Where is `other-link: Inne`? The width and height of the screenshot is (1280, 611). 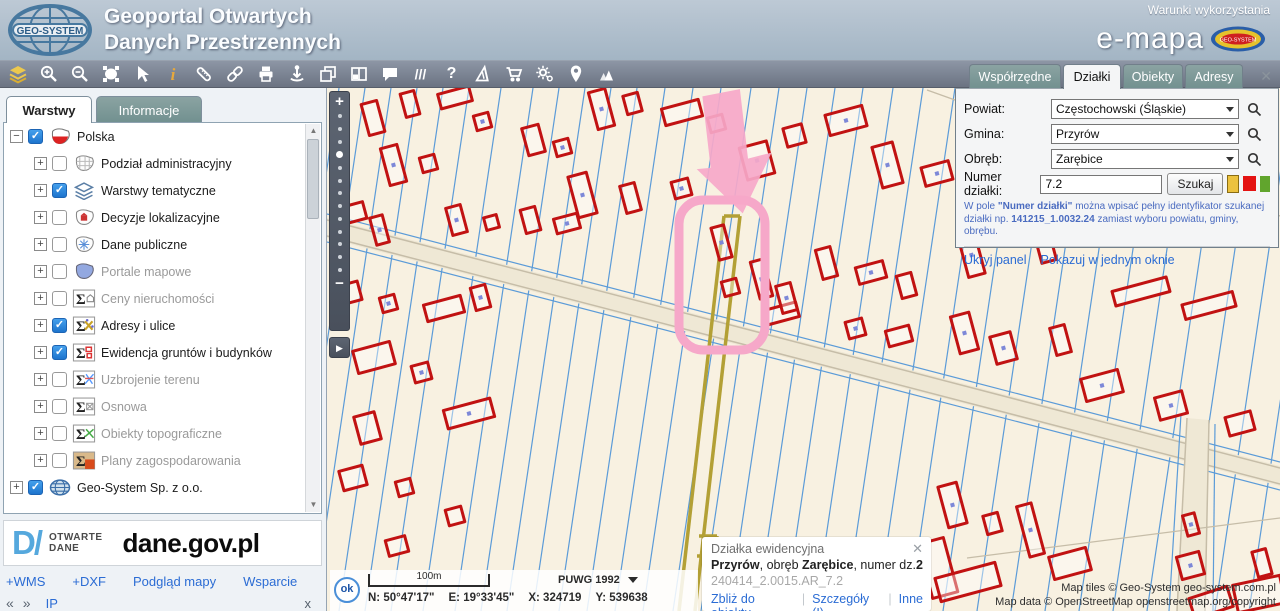 other-link: Inne is located at coordinates (911, 601).